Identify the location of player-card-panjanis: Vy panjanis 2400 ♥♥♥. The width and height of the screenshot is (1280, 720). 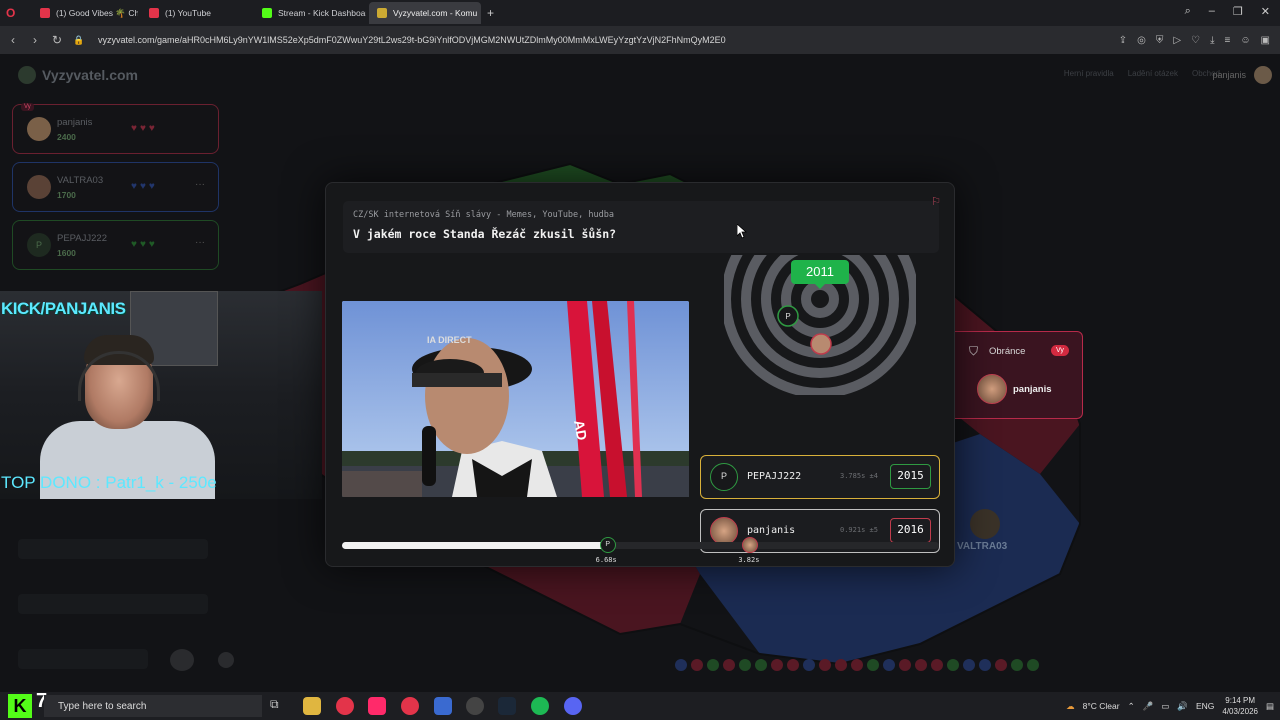
(115, 128).